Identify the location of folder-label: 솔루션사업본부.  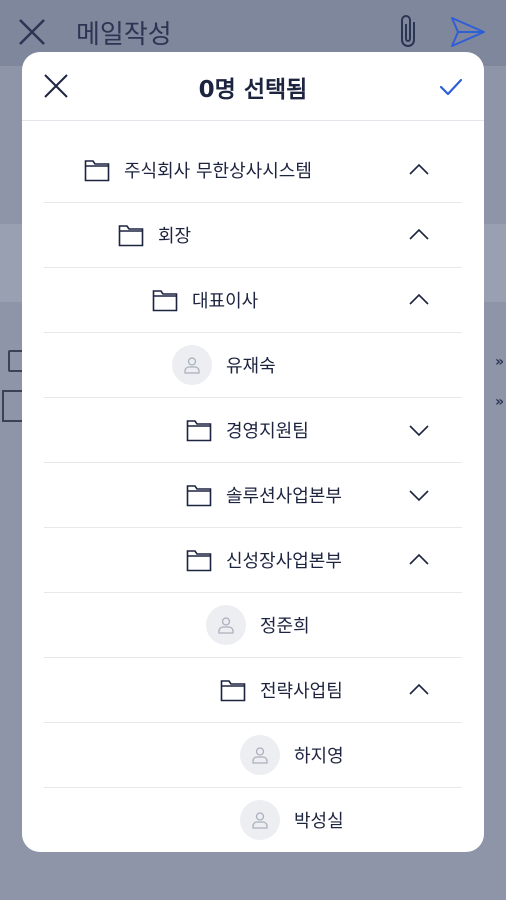
(284, 496).